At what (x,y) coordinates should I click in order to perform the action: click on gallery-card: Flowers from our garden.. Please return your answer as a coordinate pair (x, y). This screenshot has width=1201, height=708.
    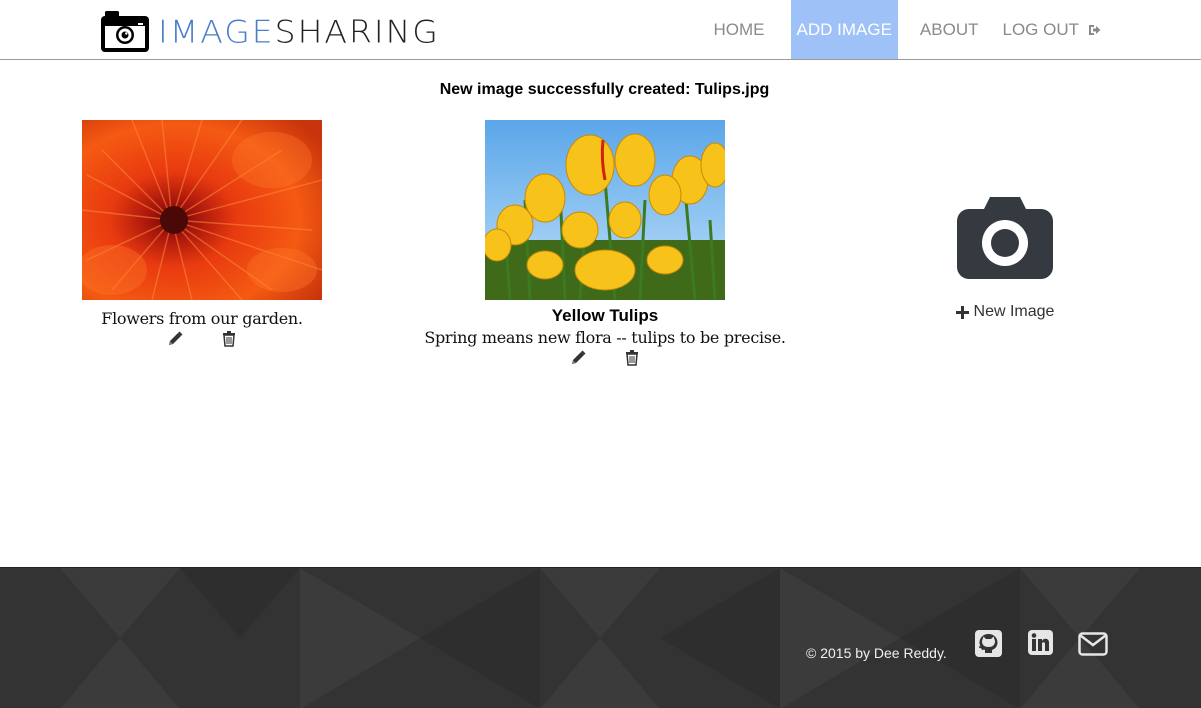
    Looking at the image, I should click on (202, 234).